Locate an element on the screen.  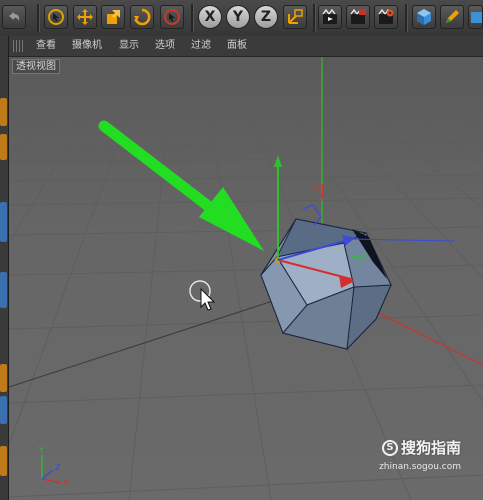
rotate-icon is located at coordinates (142, 17).